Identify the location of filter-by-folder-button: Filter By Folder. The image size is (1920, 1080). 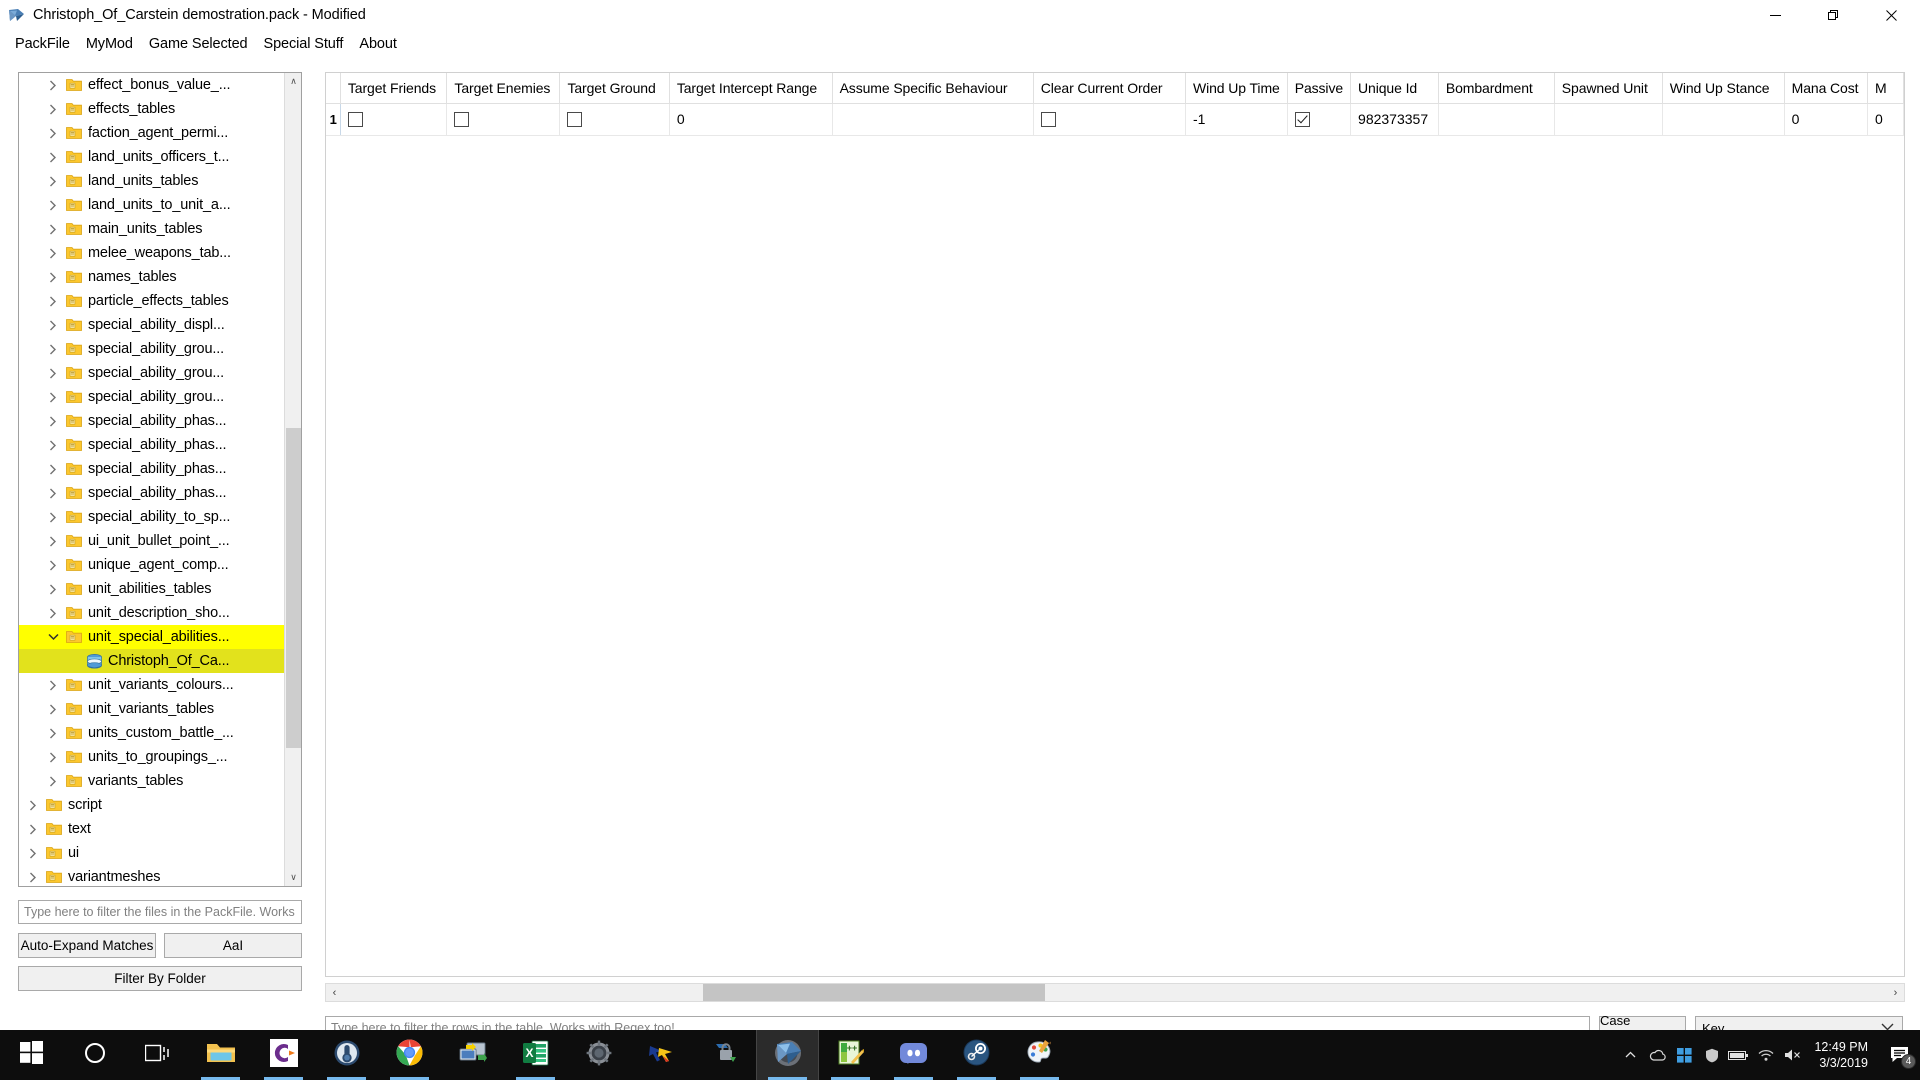
(160, 978).